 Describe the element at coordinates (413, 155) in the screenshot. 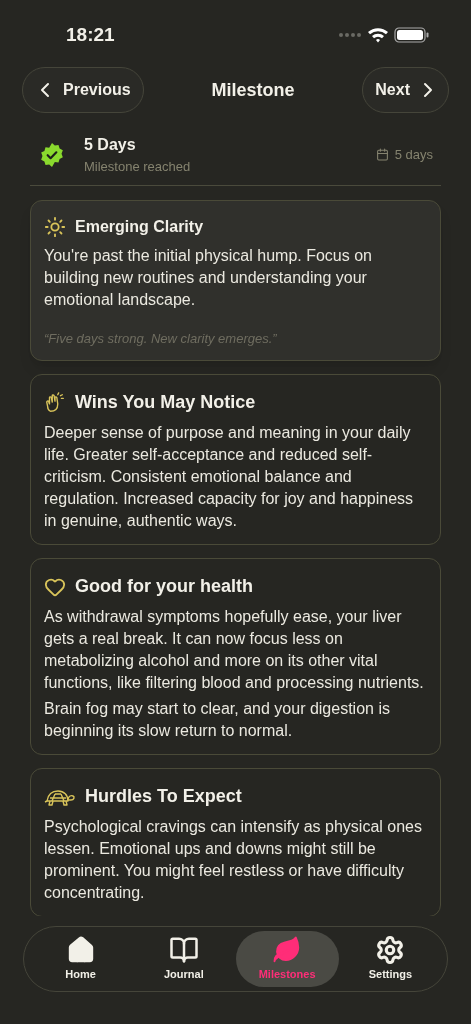

I see `milestone-duration: 5 days` at that location.